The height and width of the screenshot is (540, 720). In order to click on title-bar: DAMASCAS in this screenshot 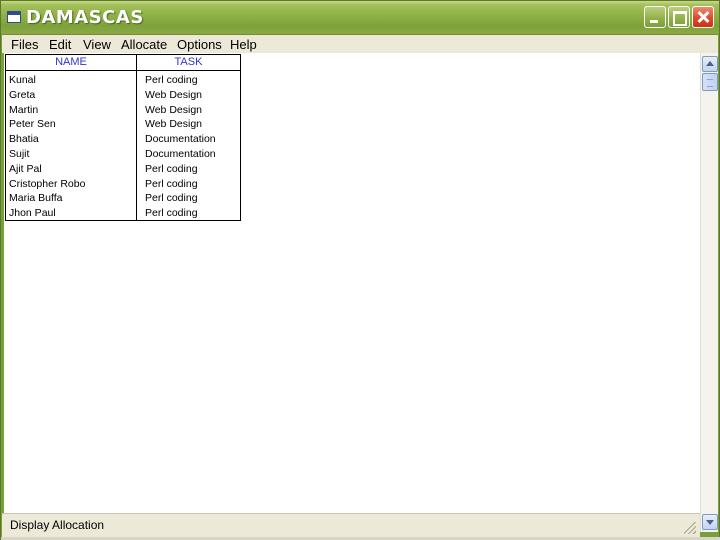, I will do `click(360, 18)`.